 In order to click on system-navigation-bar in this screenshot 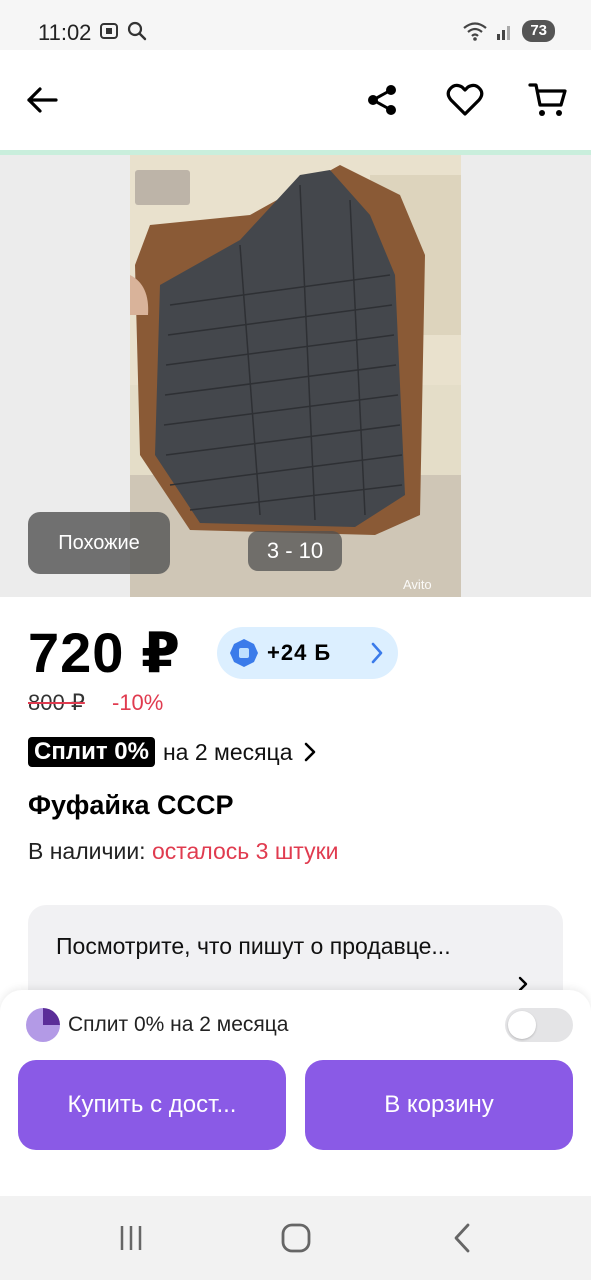, I will do `click(295, 1238)`.